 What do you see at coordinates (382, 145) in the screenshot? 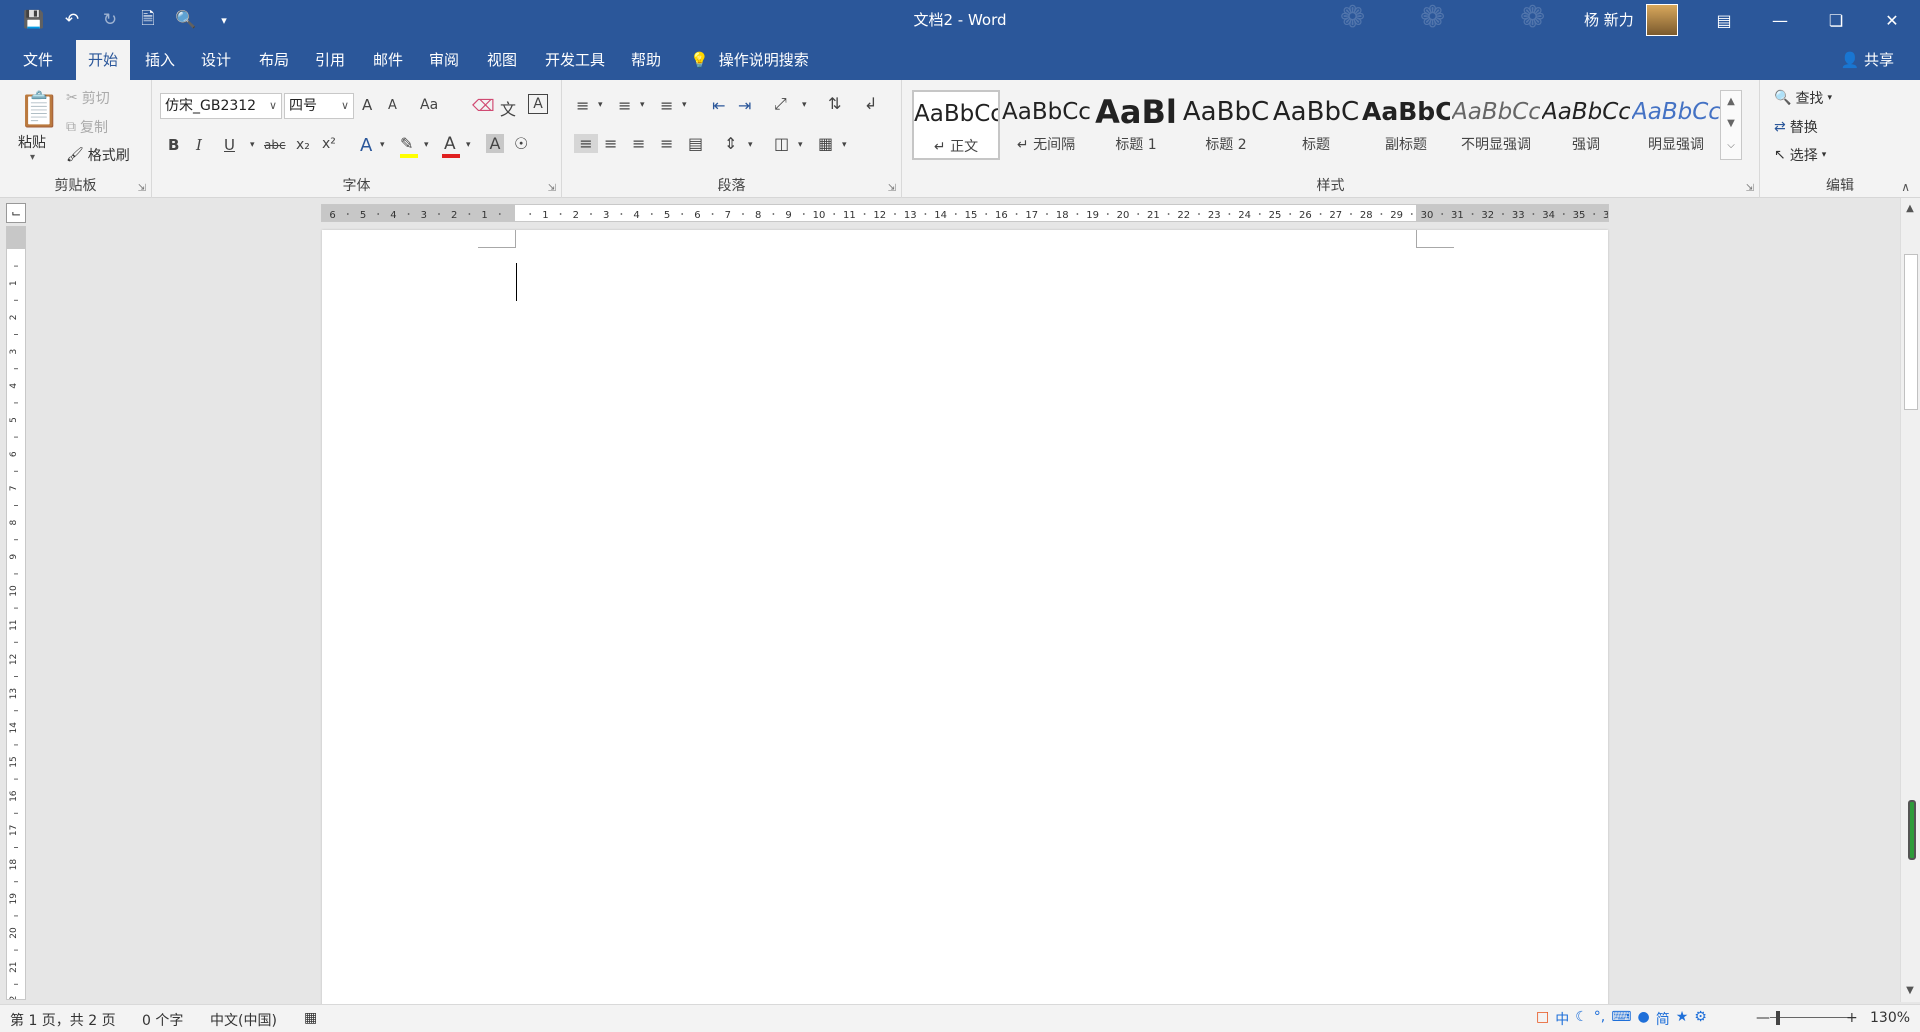
I see `text-effects-dropdown-icon: ▾` at bounding box center [382, 145].